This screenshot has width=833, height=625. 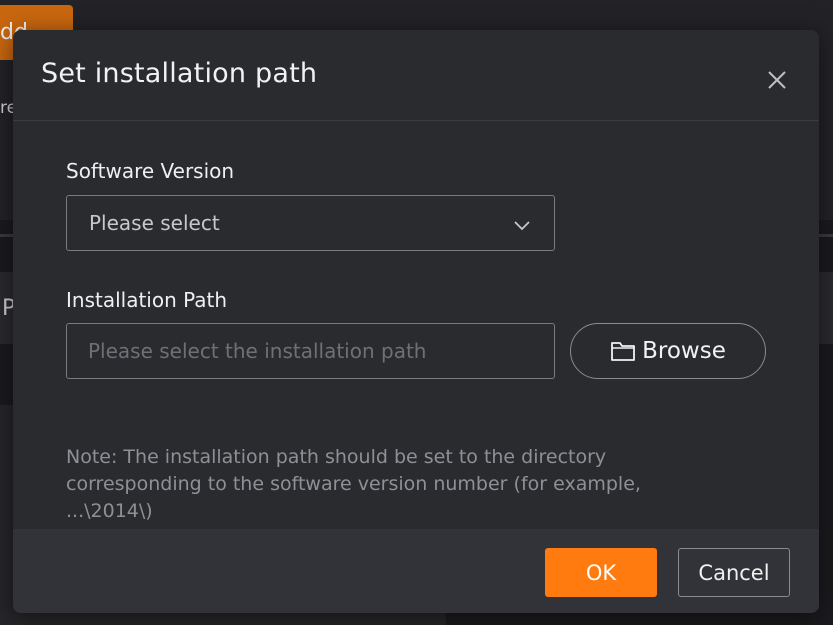 What do you see at coordinates (734, 572) in the screenshot?
I see `cancel-button: Cancel` at bounding box center [734, 572].